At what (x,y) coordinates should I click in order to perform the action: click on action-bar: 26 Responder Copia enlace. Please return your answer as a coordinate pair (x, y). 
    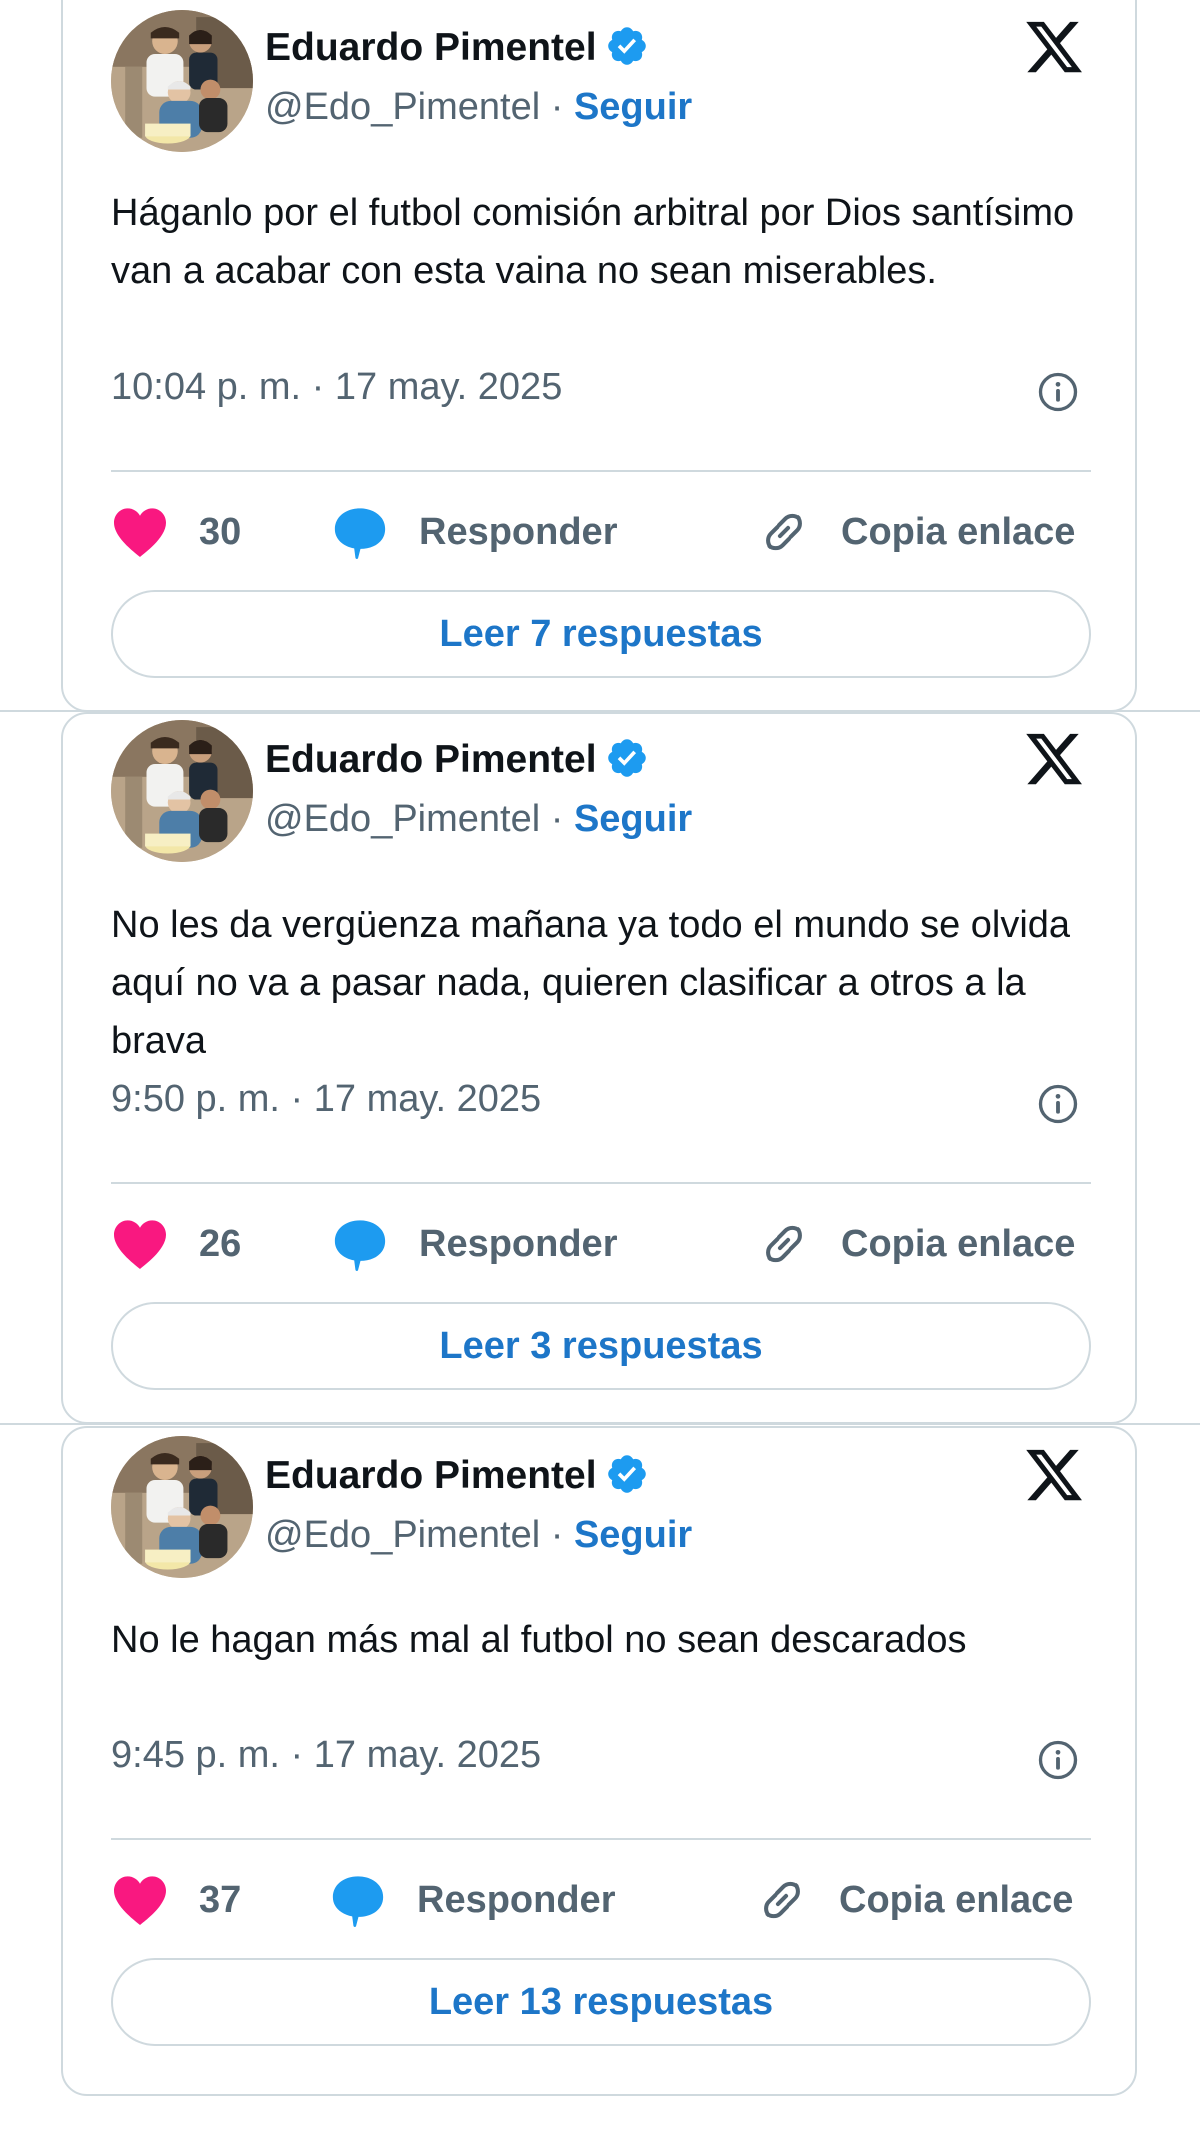
    Looking at the image, I should click on (601, 1244).